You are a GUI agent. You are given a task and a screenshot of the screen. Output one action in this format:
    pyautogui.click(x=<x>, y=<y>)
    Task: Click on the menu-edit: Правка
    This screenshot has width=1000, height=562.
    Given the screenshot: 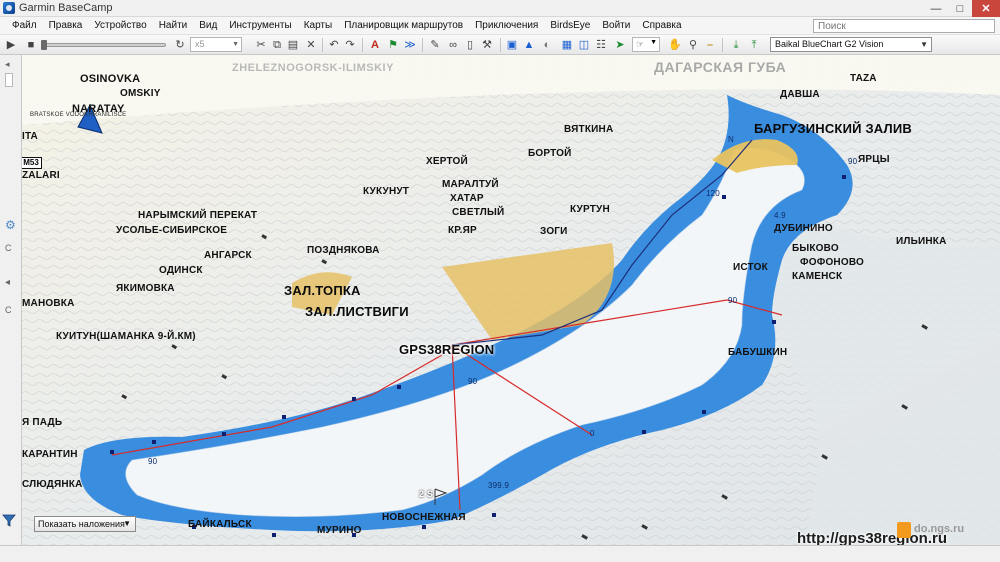 What is the action you would take?
    pyautogui.click(x=66, y=25)
    